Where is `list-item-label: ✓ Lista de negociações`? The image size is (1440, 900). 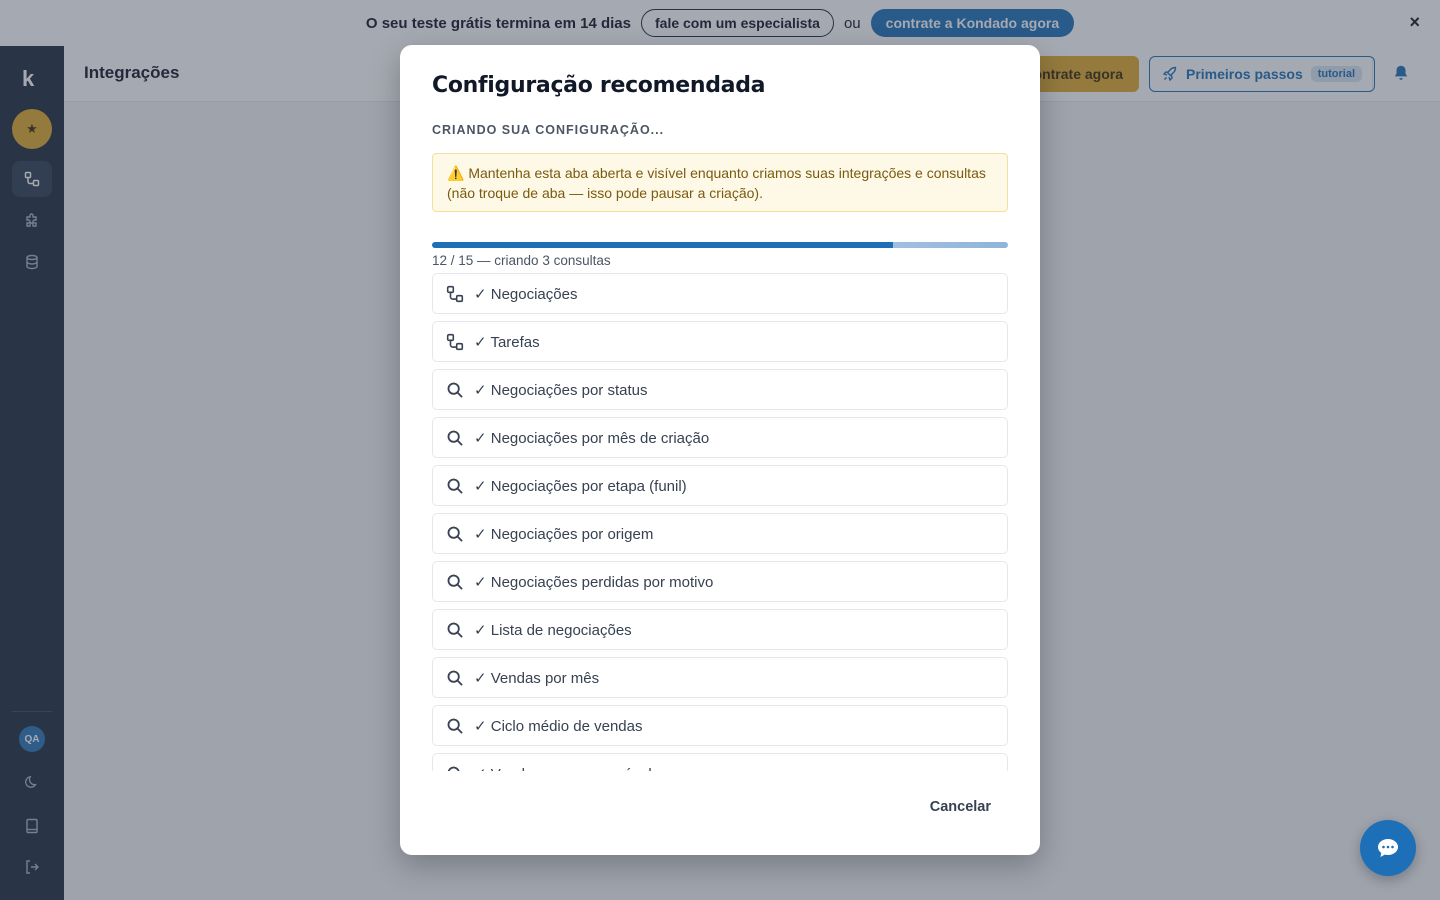 list-item-label: ✓ Lista de negociações is located at coordinates (553, 630).